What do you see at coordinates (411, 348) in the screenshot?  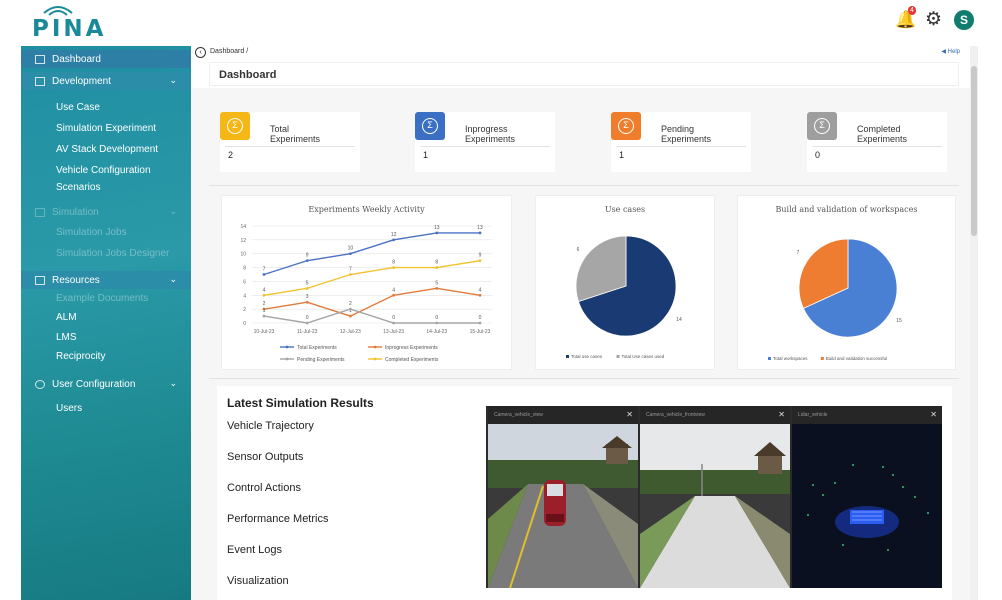 I see `legend-label: Inprogress Experiments` at bounding box center [411, 348].